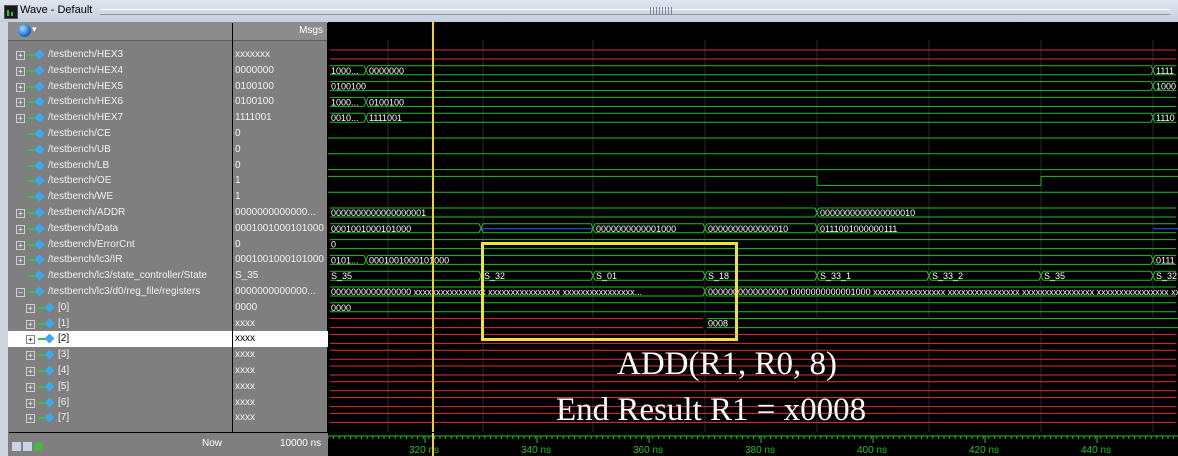 This screenshot has height=456, width=1178. Describe the element at coordinates (79, 133) in the screenshot. I see `signal-name: /testbench/CE` at that location.